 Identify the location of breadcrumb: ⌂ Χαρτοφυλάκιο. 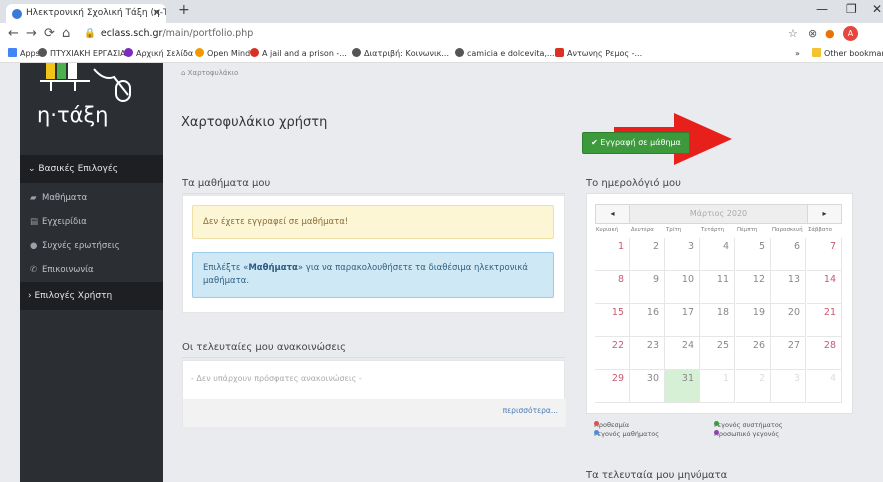
(209, 73).